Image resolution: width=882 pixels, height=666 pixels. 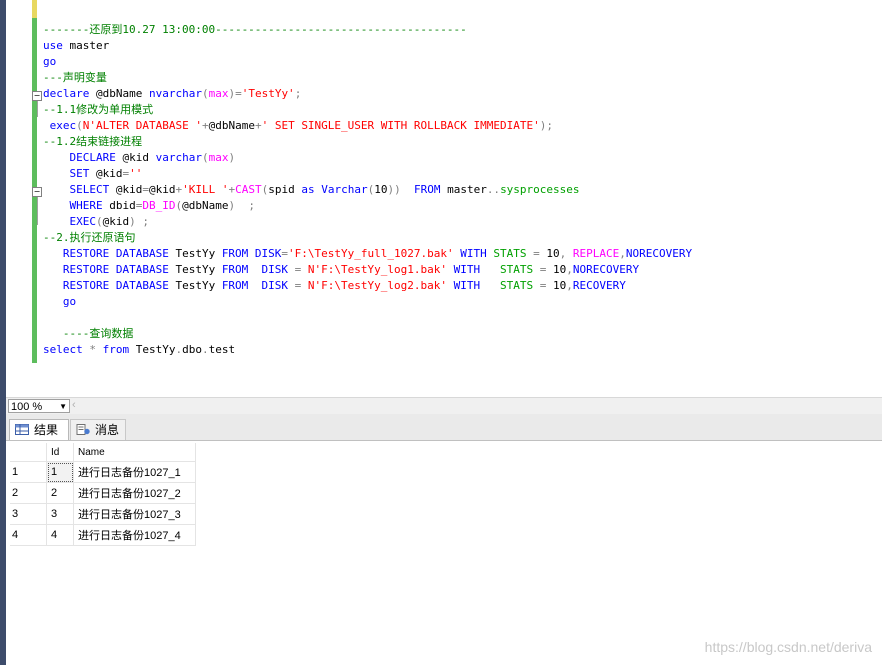 What do you see at coordinates (788, 647) in the screenshot?
I see `watermark: https://blog.csdn.net/deriva` at bounding box center [788, 647].